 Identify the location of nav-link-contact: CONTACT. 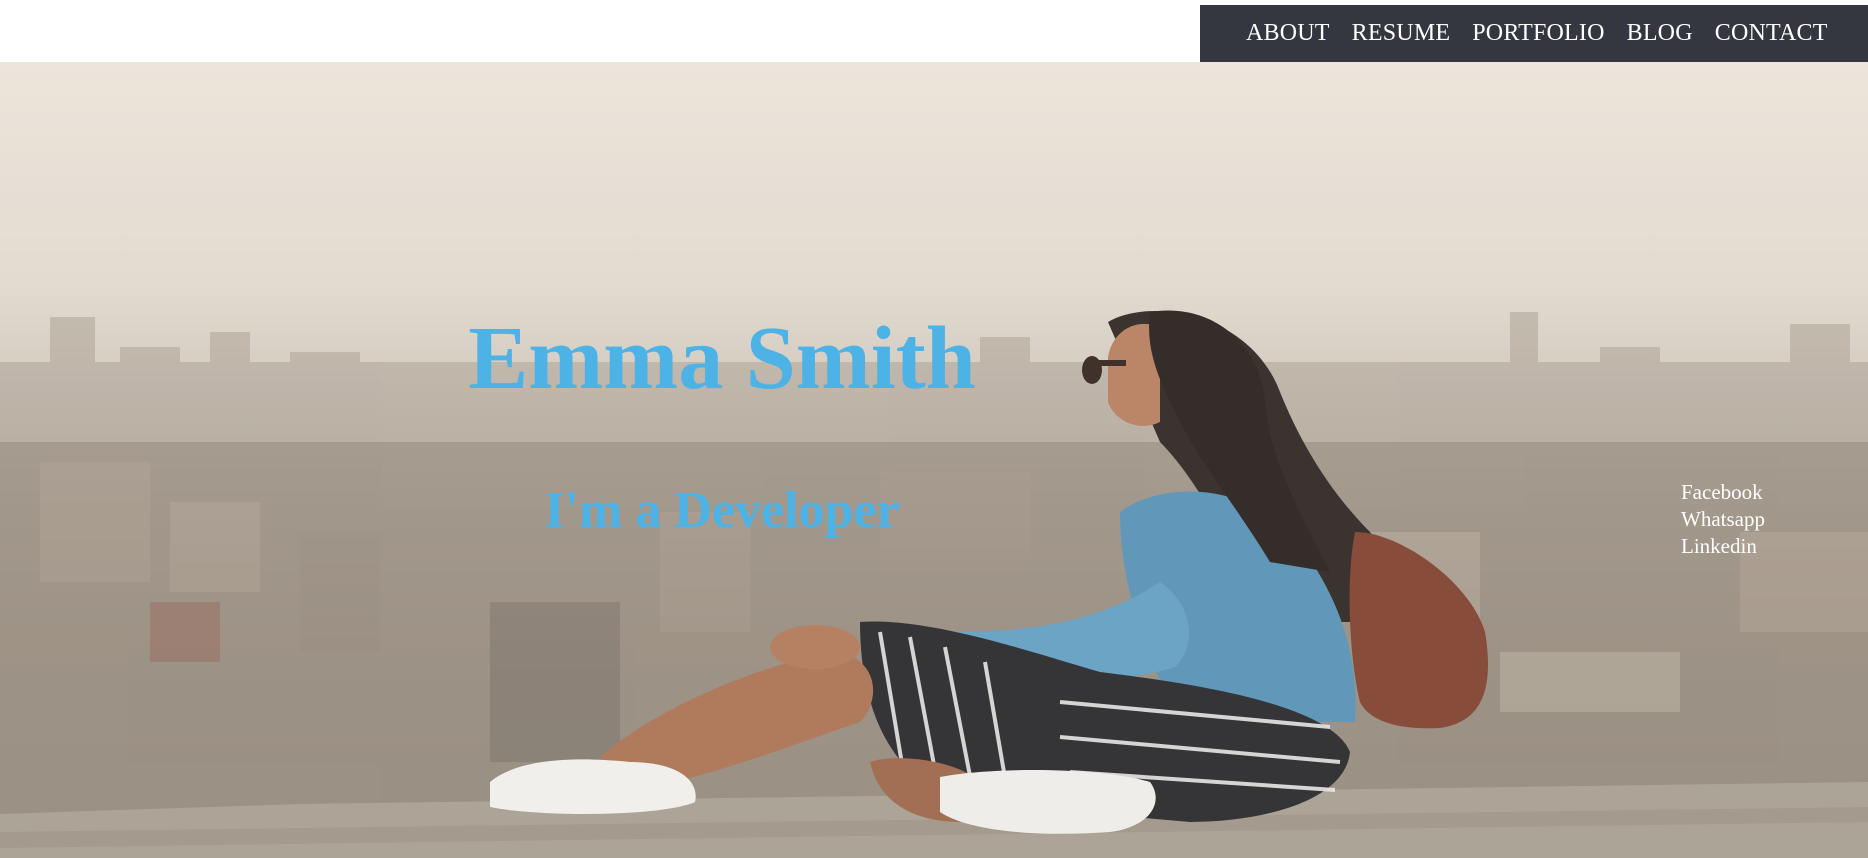
(1771, 33).